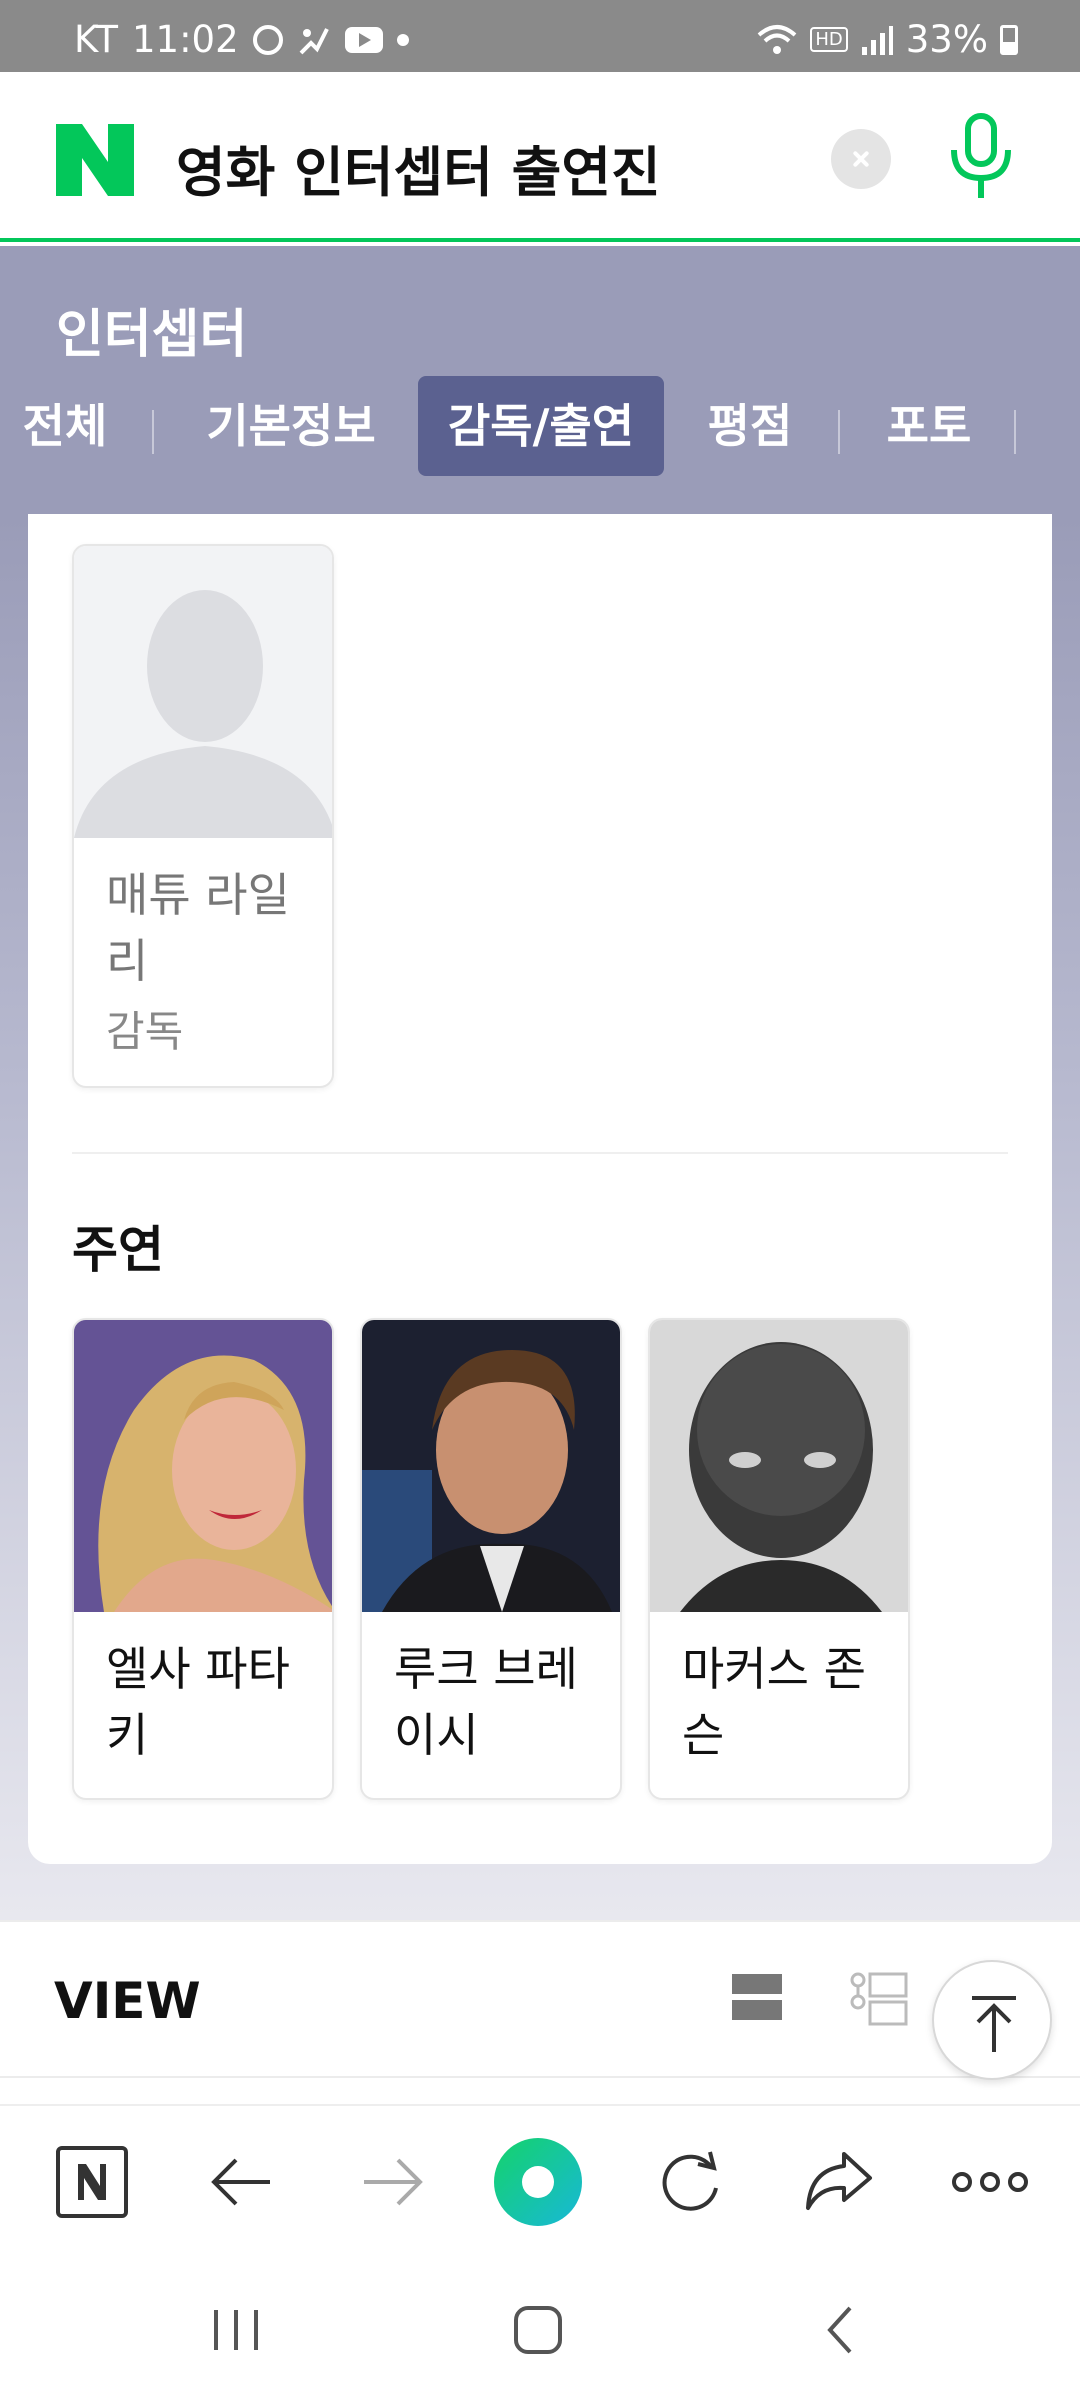 Image resolution: width=1080 pixels, height=2400 pixels. What do you see at coordinates (861, 159) in the screenshot?
I see `close-icon` at bounding box center [861, 159].